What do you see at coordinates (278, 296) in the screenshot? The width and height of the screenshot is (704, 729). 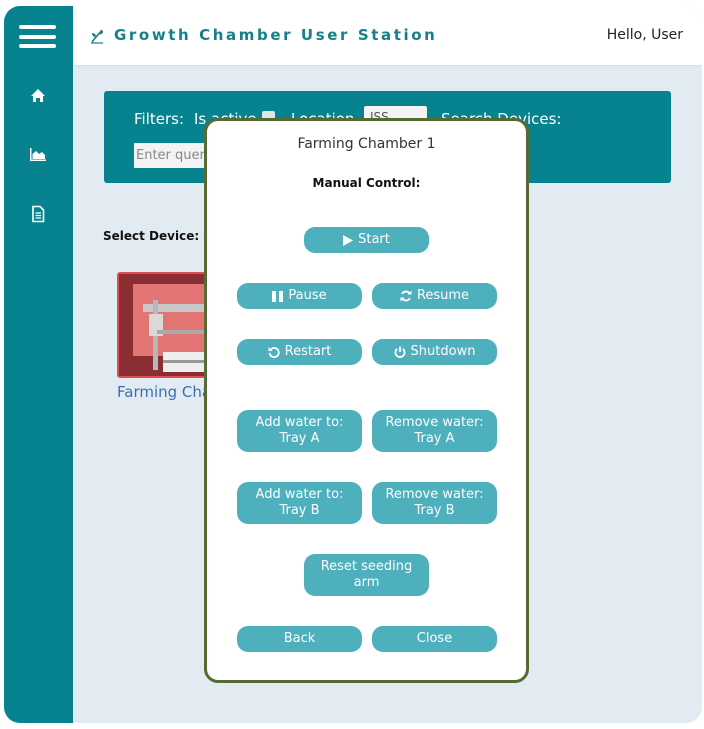 I see `pause-icon` at bounding box center [278, 296].